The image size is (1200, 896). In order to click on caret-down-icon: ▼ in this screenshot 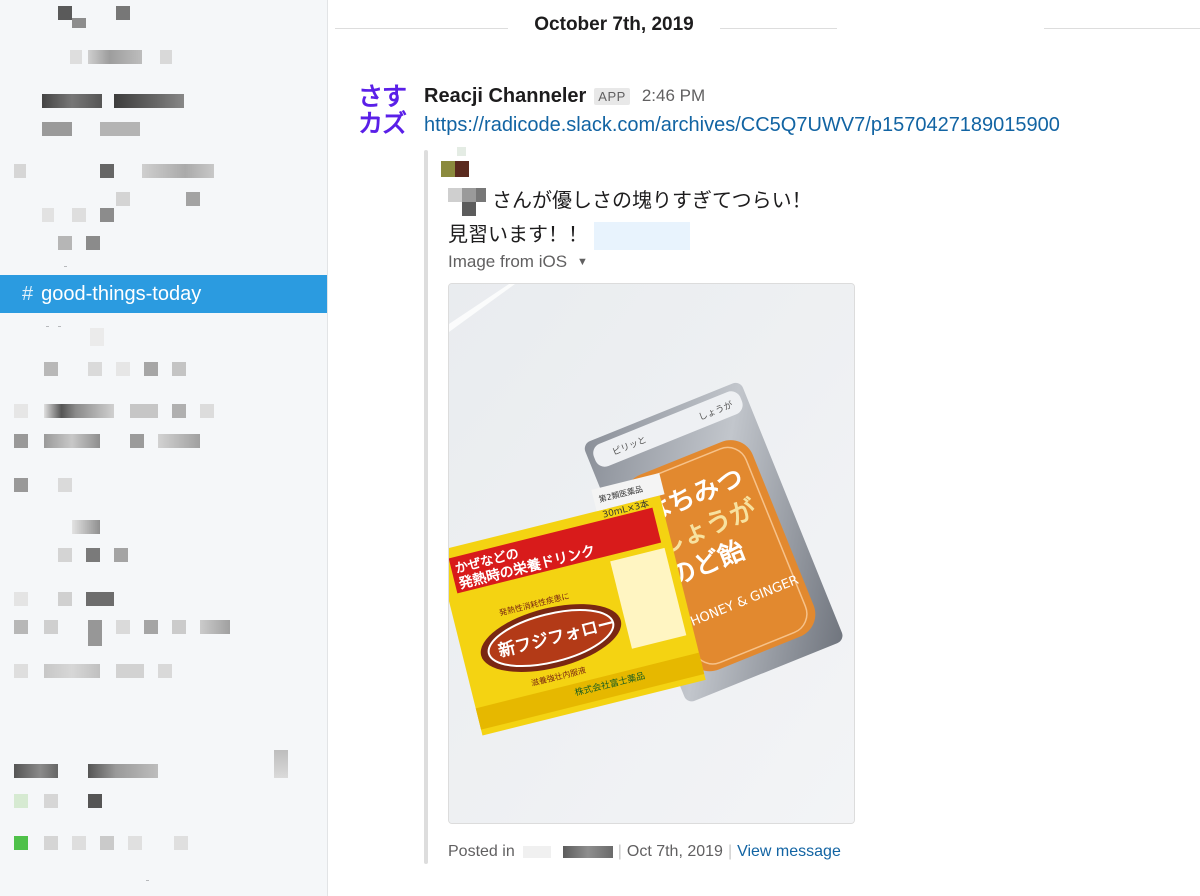, I will do `click(582, 262)`.